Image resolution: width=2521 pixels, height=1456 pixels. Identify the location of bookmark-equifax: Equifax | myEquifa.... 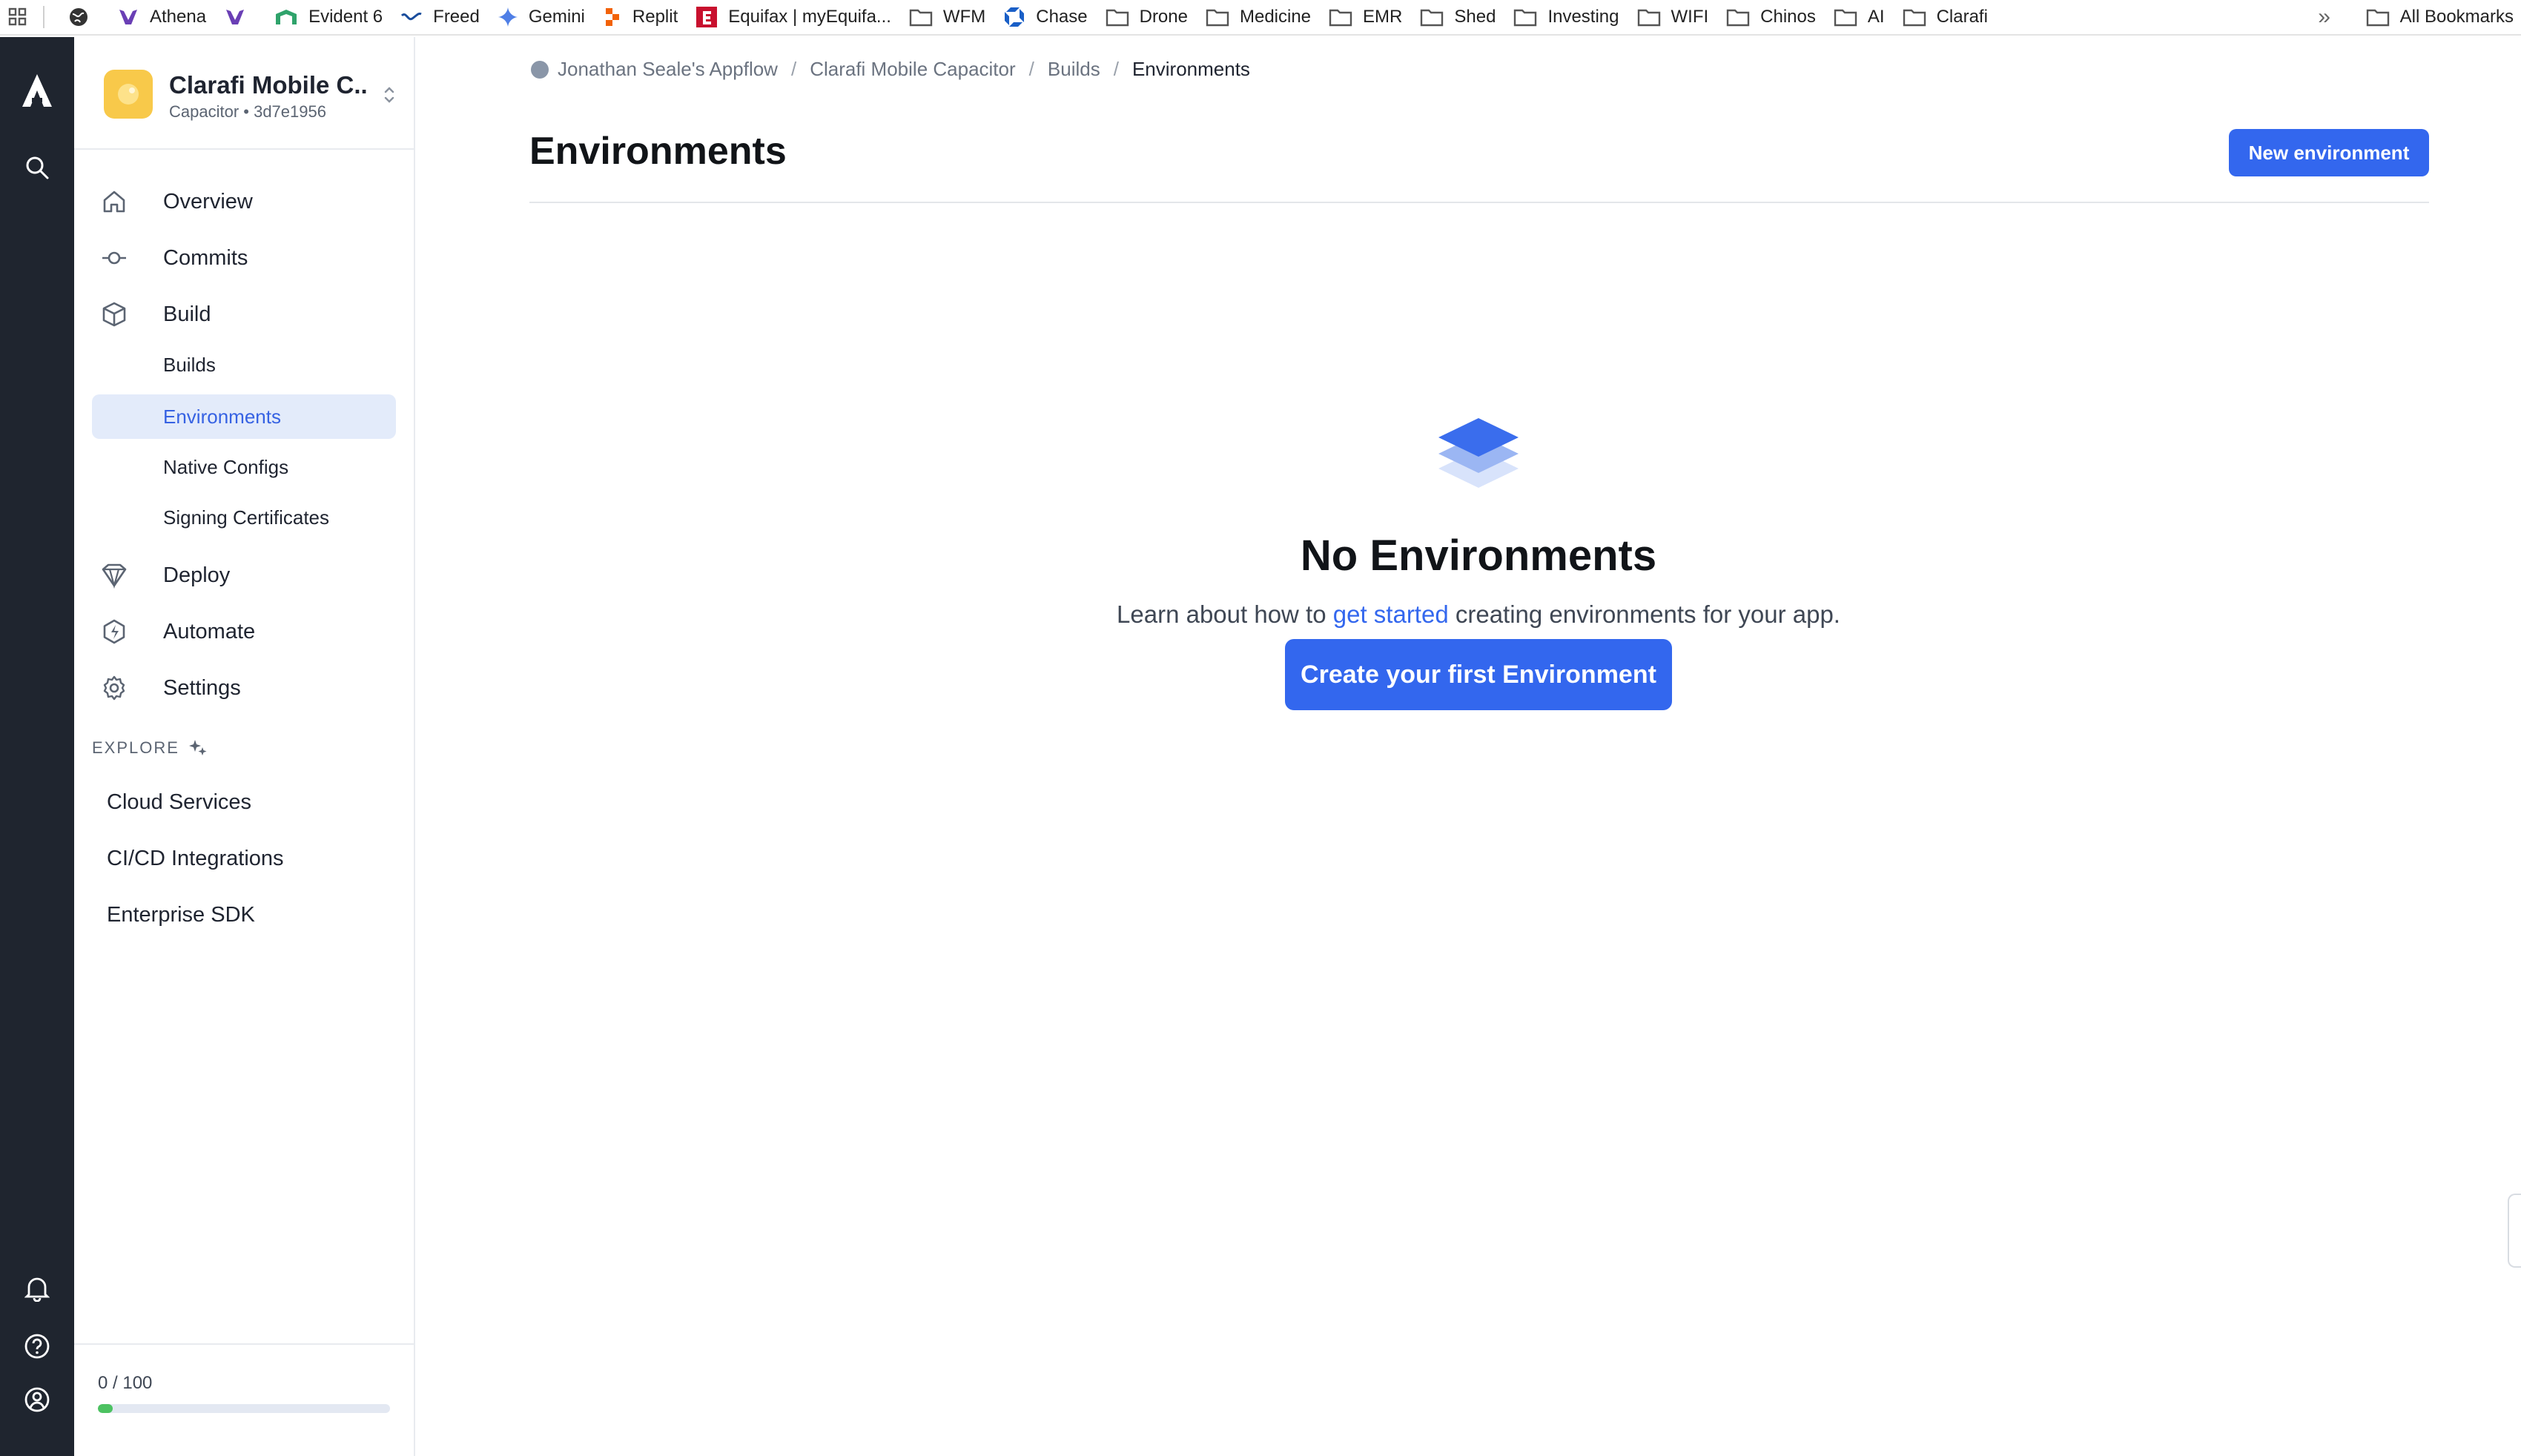
(796, 17).